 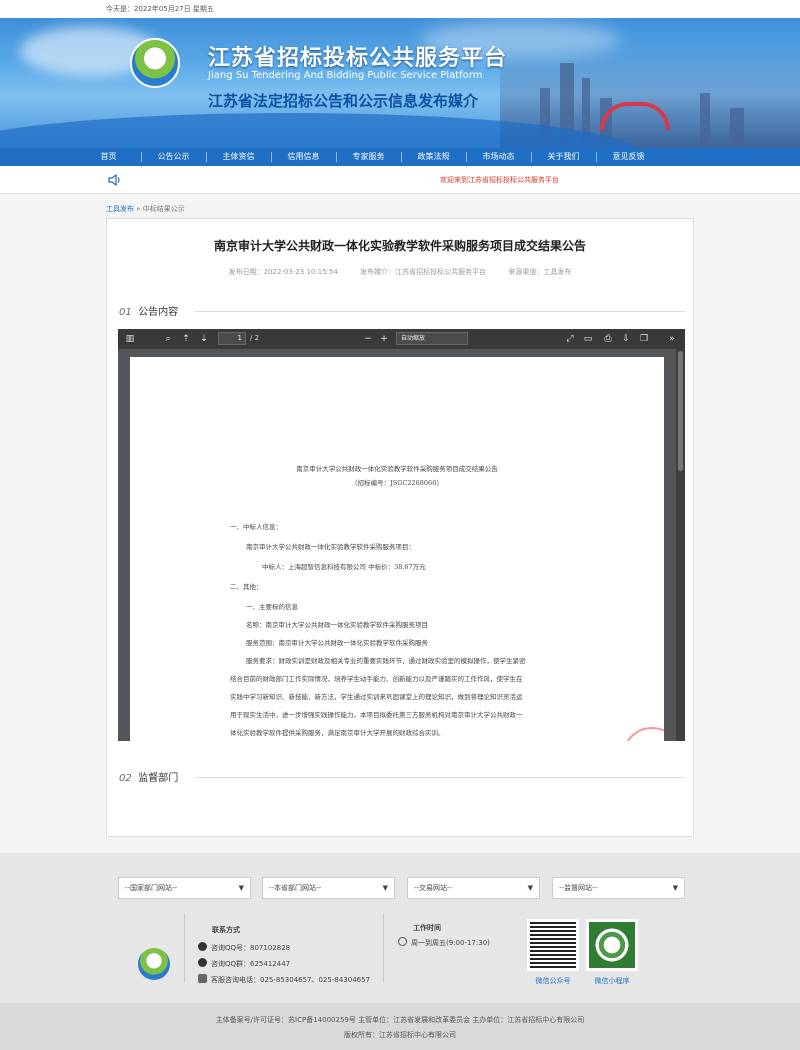 What do you see at coordinates (432, 338) in the screenshot?
I see `zoom-select: 自动缩放` at bounding box center [432, 338].